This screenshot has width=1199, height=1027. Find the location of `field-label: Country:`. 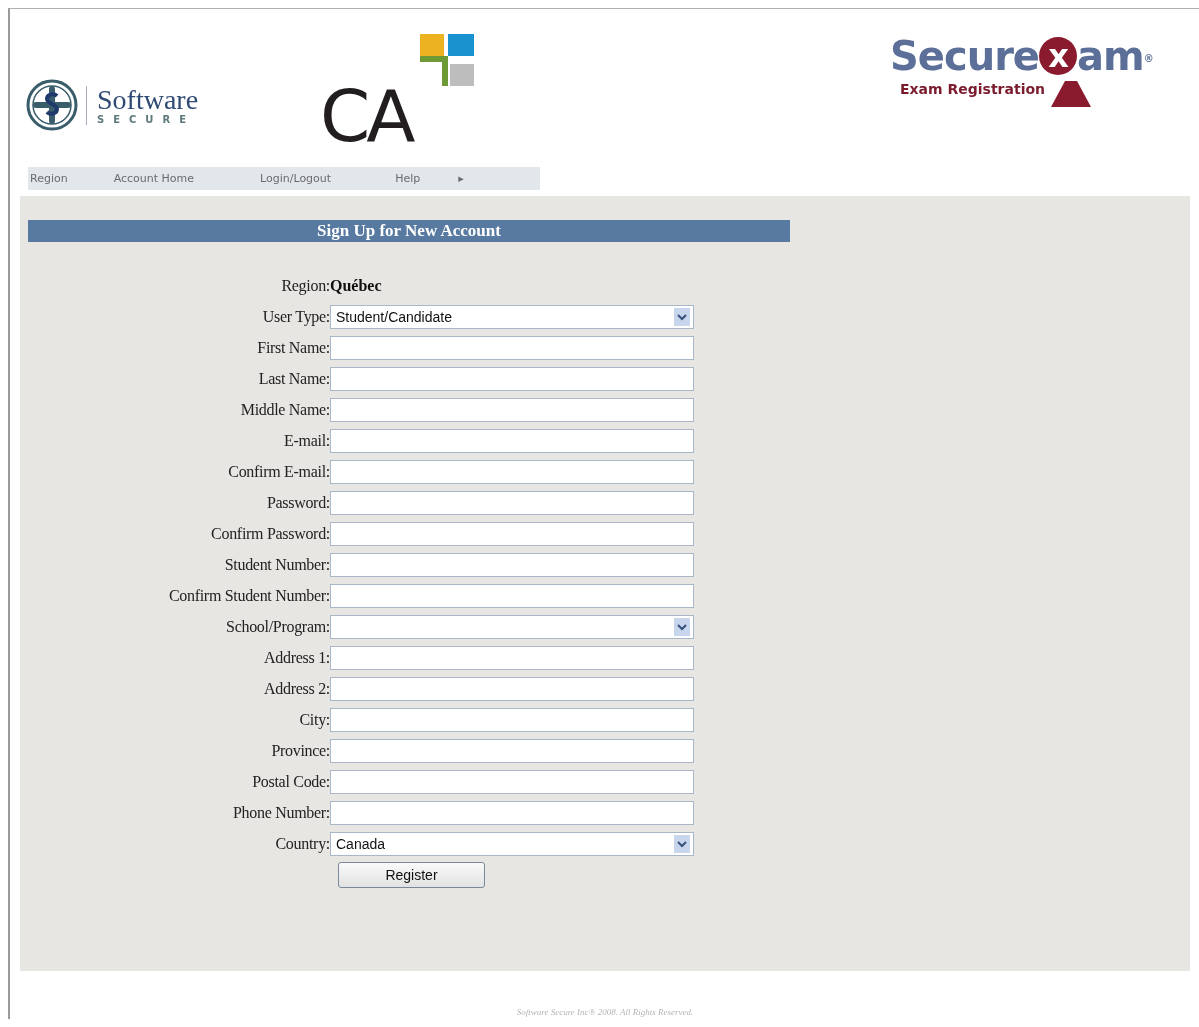

field-label: Country: is located at coordinates (302, 844).